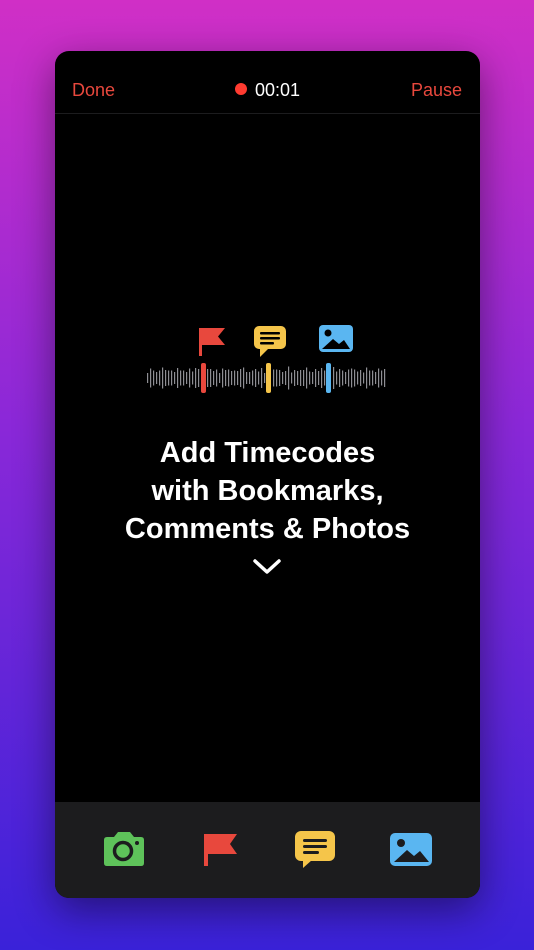 This screenshot has height=950, width=534. I want to click on top-bar: Done 00:01 Pause, so click(267, 82).